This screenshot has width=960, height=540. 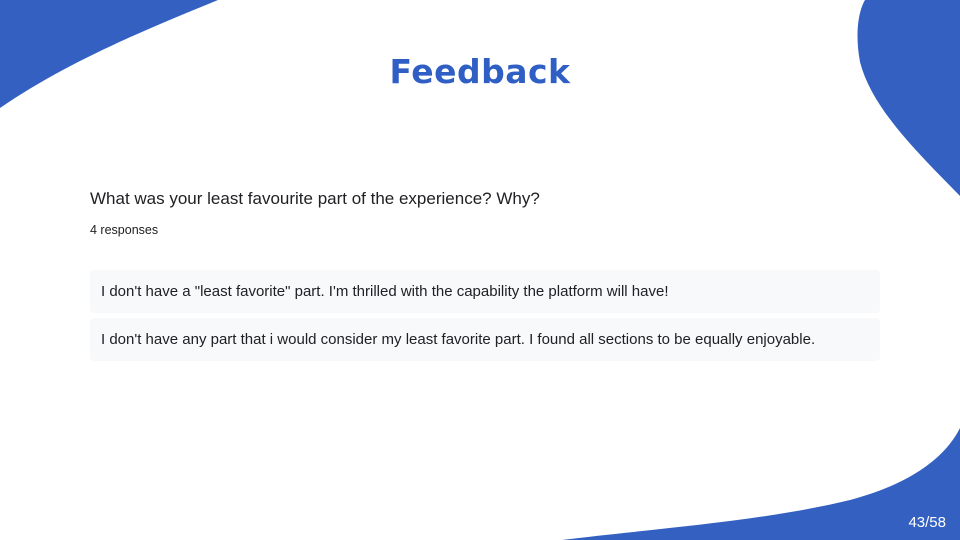 What do you see at coordinates (124, 230) in the screenshot?
I see `response-count: 4 responses` at bounding box center [124, 230].